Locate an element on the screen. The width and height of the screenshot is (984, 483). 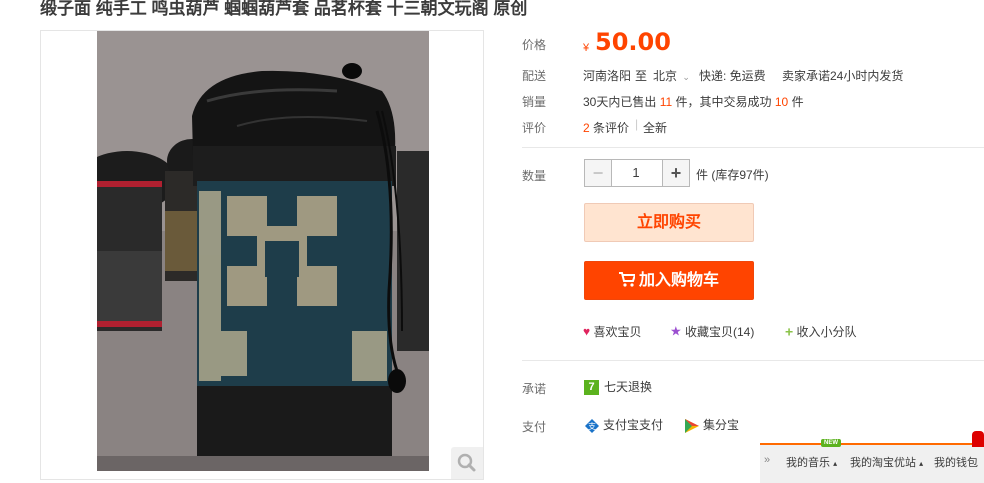
price-label: 价格 is located at coordinates (534, 45).